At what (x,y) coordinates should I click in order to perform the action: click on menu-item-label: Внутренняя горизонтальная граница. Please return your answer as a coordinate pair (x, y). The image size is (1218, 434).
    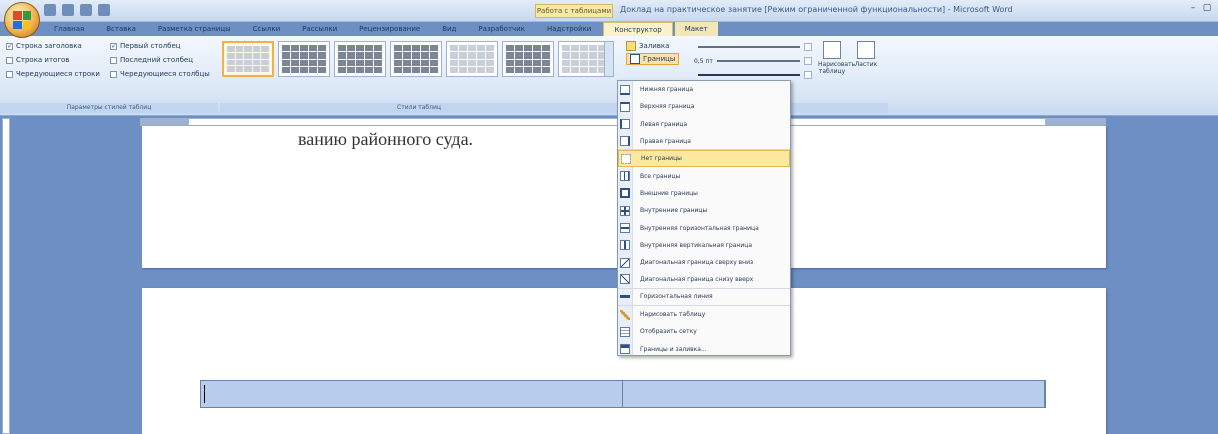
    Looking at the image, I should click on (699, 228).